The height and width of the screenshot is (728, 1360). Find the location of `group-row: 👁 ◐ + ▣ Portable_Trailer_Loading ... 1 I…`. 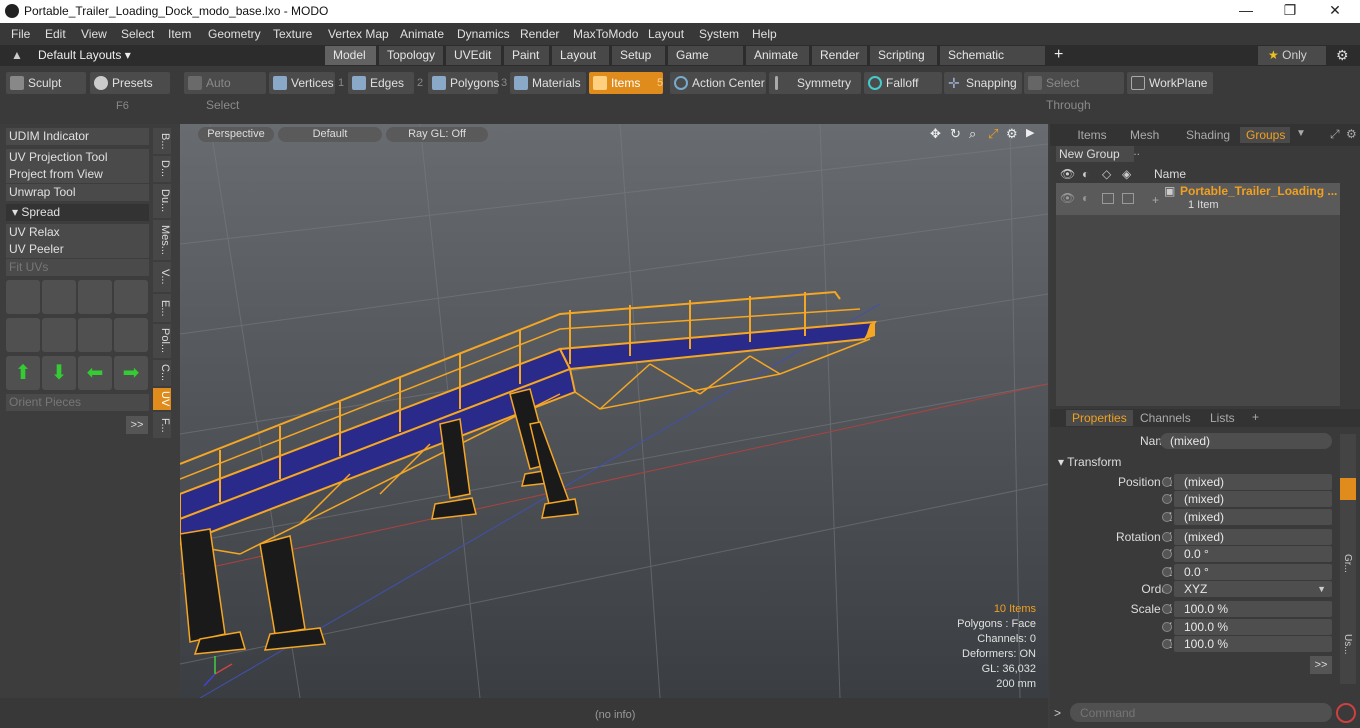

group-row: 👁 ◐ + ▣ Portable_Trailer_Loading ... 1 I… is located at coordinates (1198, 199).